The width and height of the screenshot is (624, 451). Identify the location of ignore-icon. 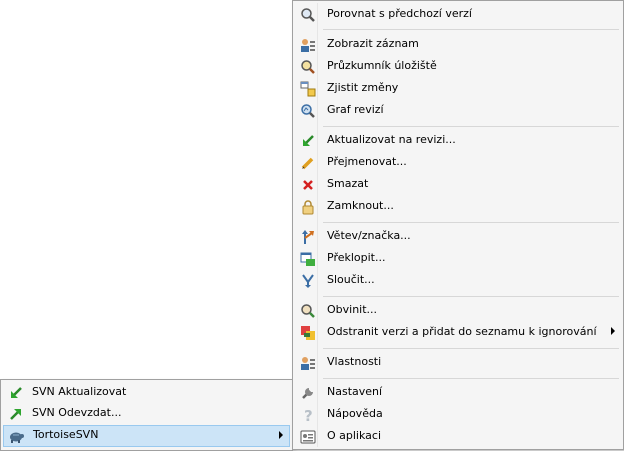
(308, 333).